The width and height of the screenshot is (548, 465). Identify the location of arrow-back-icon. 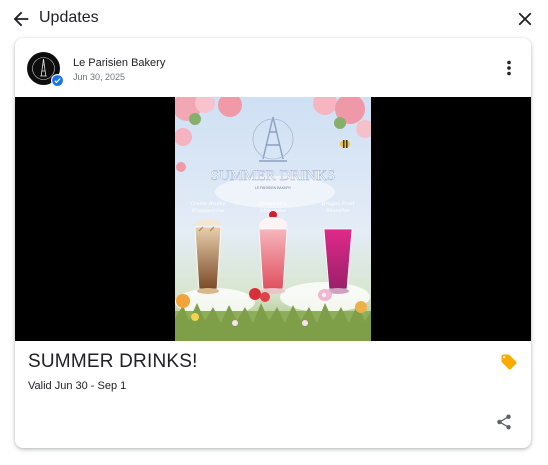
(21, 19).